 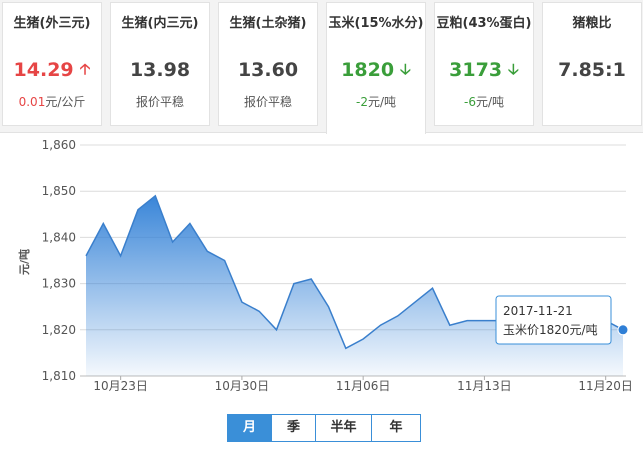 I want to click on x-tick-label: 10月23日, so click(x=120, y=386).